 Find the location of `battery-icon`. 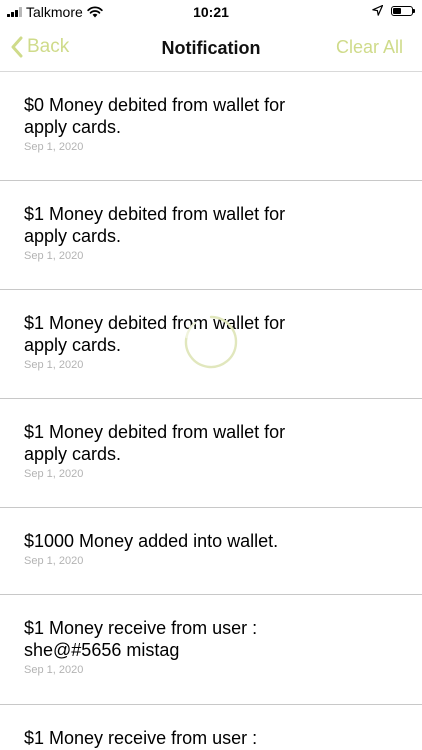

battery-icon is located at coordinates (403, 10).